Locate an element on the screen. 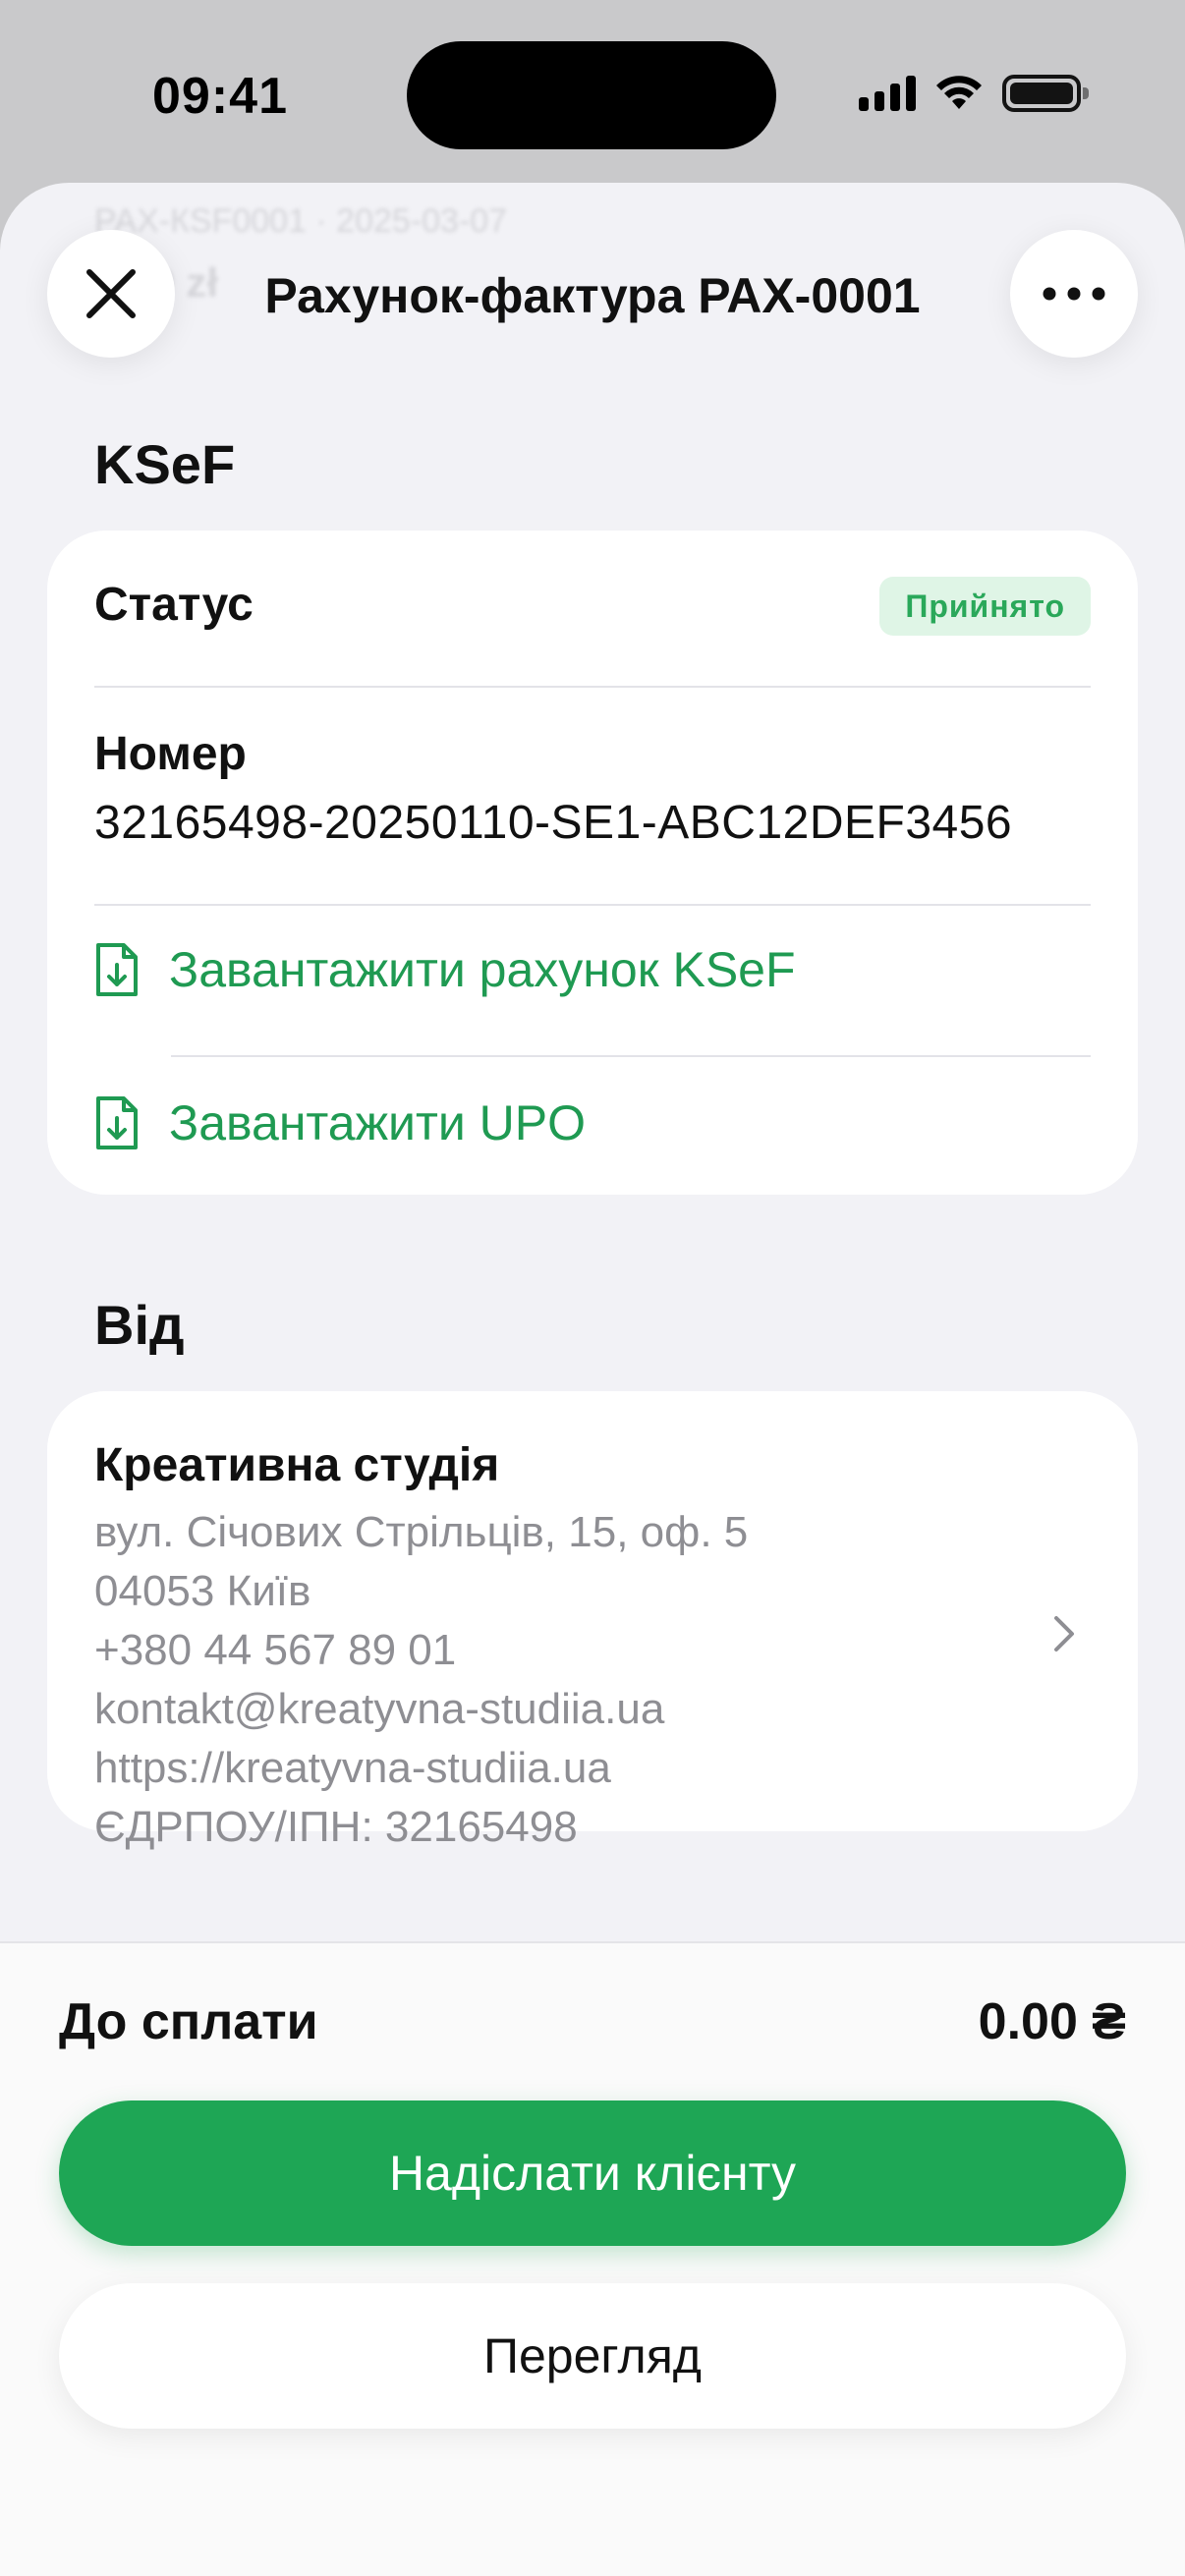 This screenshot has width=1185, height=2576. more-icon is located at coordinates (1074, 294).